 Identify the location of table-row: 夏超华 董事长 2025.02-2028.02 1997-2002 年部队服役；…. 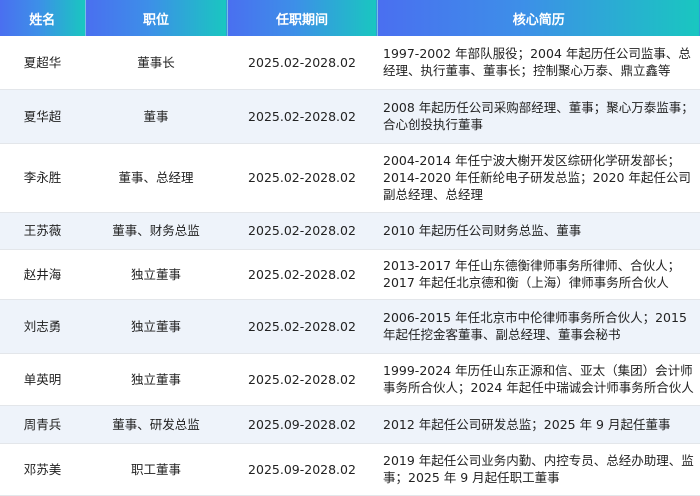
(350, 63).